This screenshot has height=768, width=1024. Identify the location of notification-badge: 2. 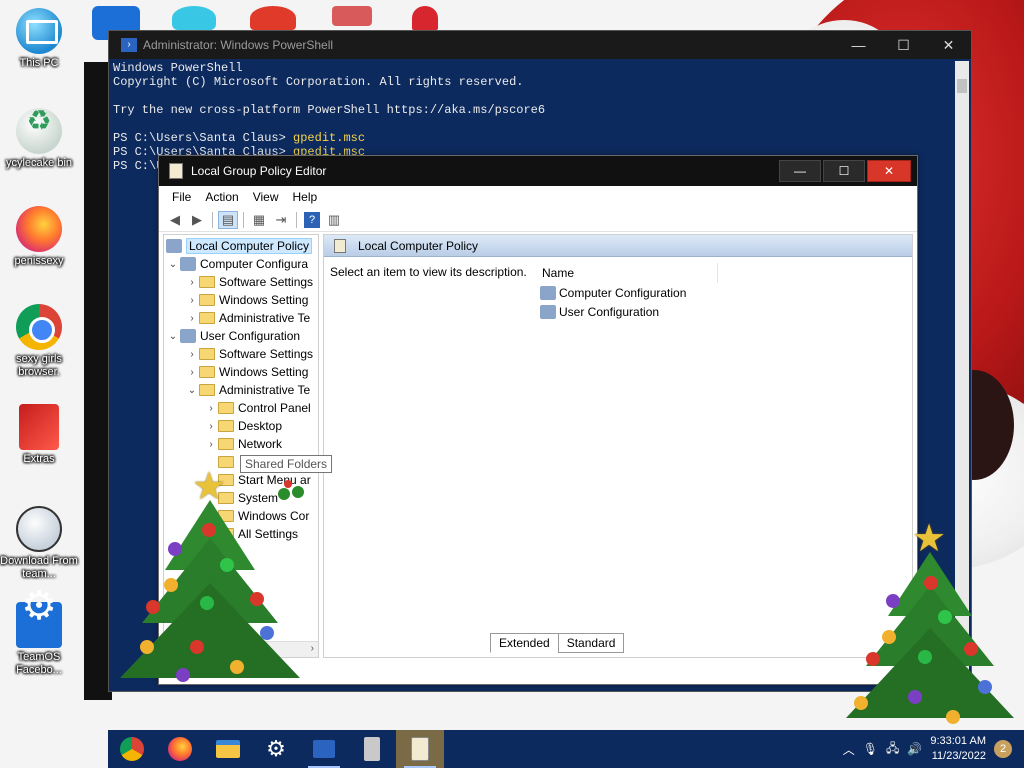
(1003, 749).